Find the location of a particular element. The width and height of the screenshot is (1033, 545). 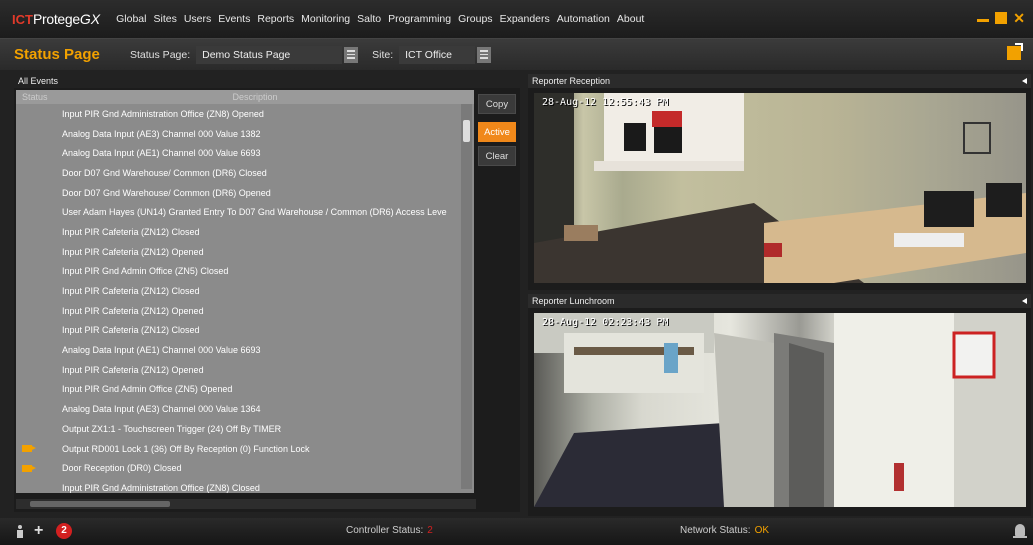

camera-timestamp: 28-Aug-12 02:23:43 PM is located at coordinates (605, 322).